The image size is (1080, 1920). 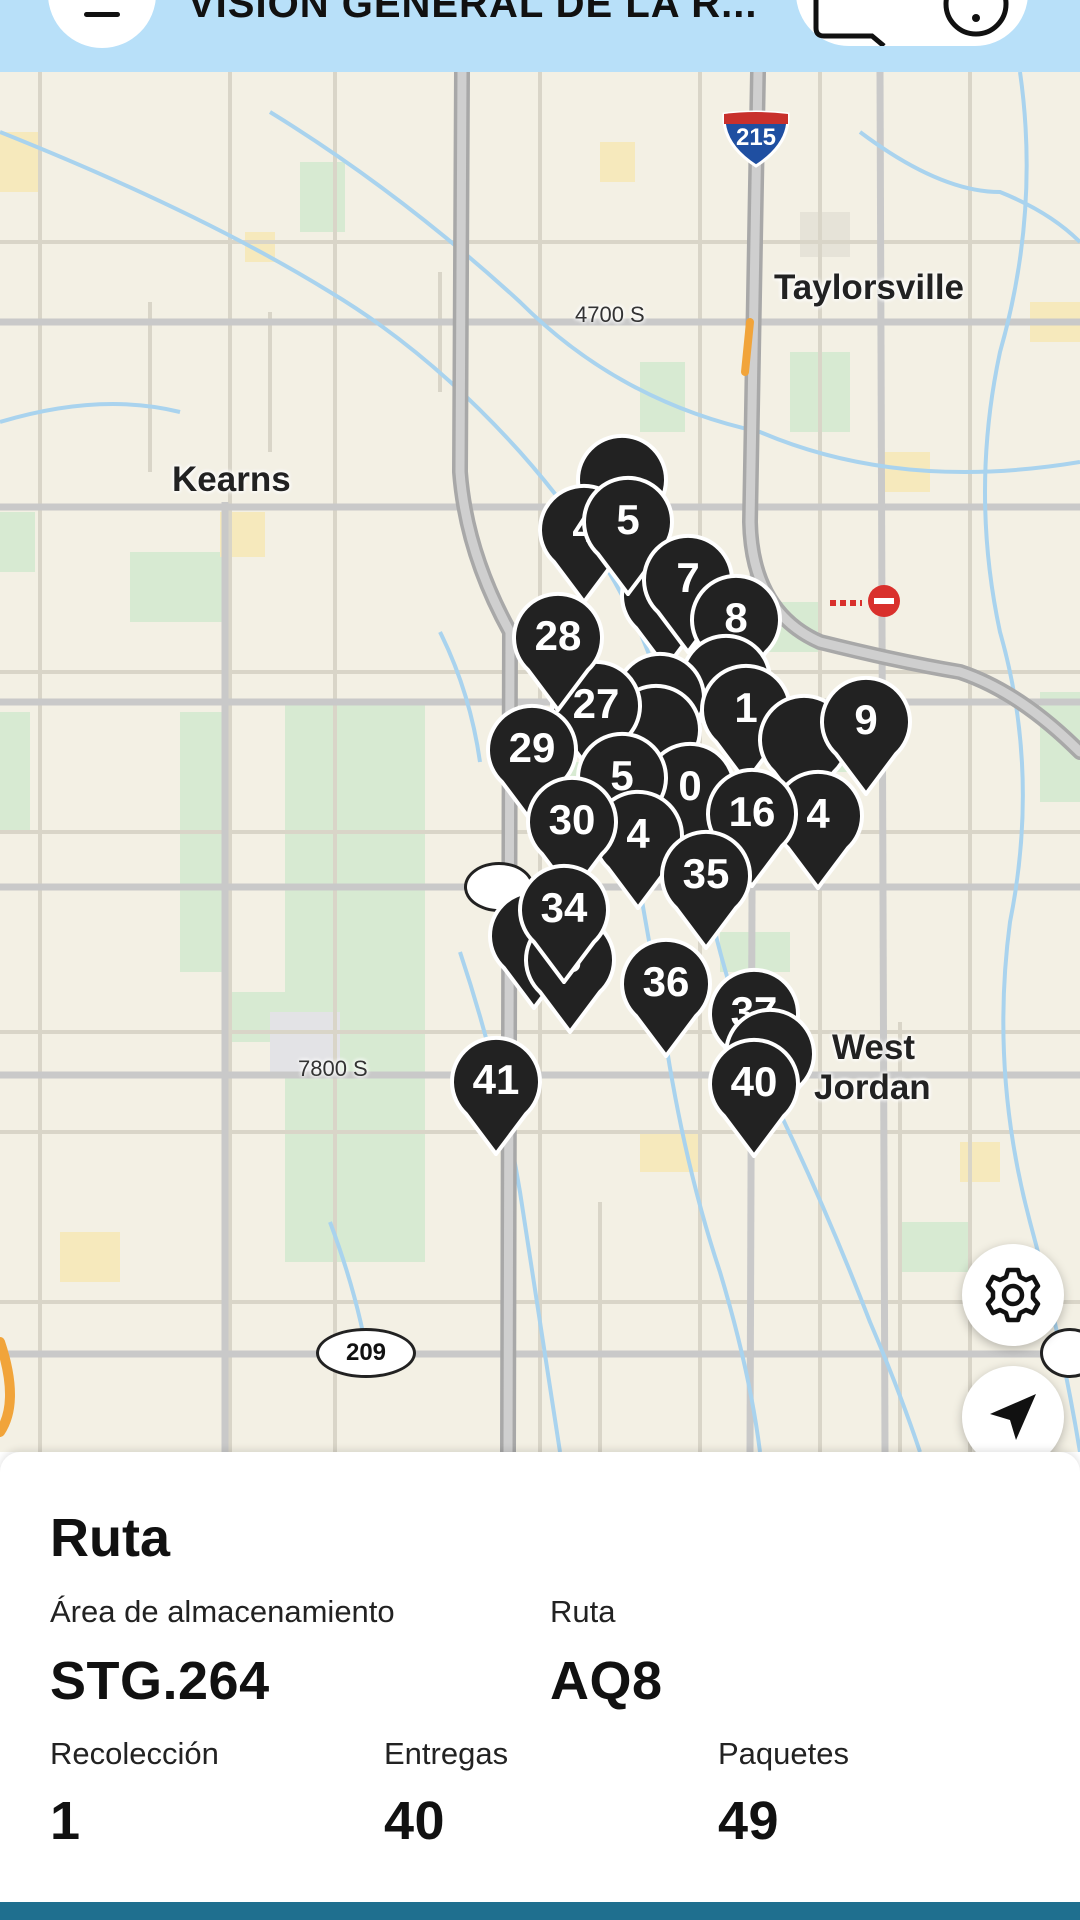 What do you see at coordinates (872, 1087) in the screenshot?
I see `city-label: Jordan` at bounding box center [872, 1087].